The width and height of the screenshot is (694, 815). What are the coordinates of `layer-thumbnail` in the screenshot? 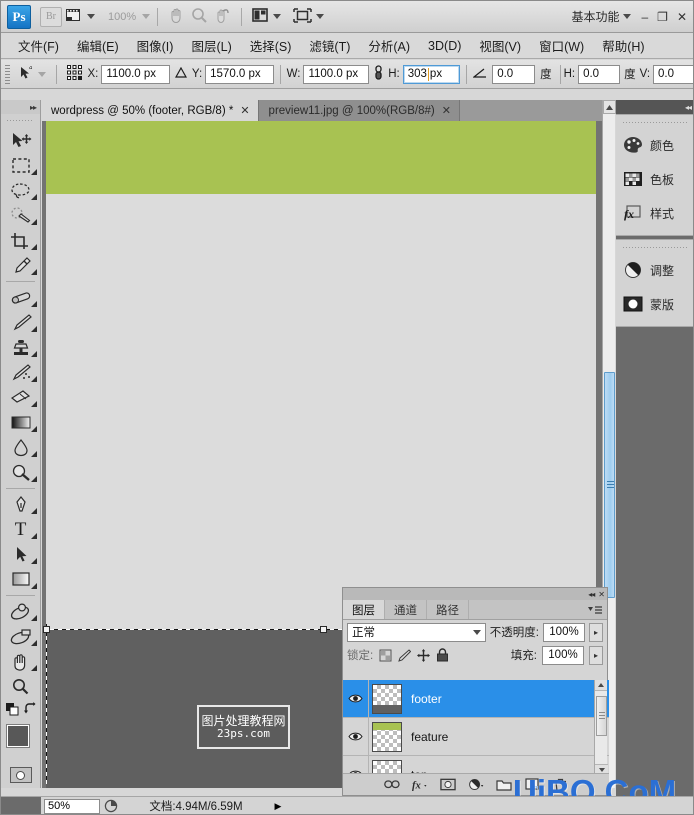 It's located at (387, 698).